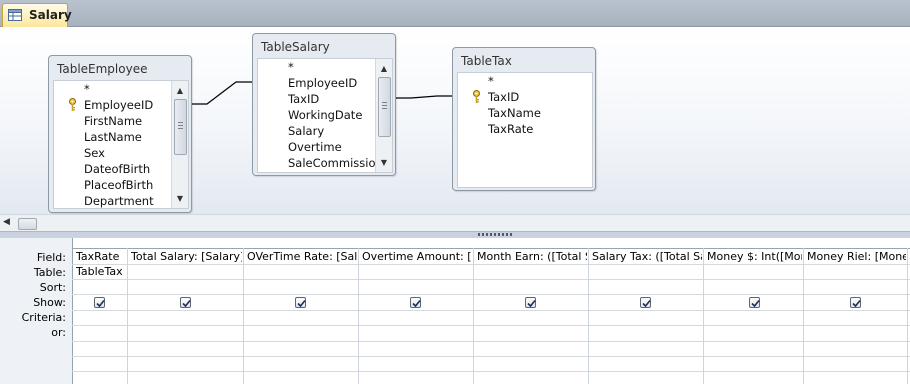 The image size is (910, 384). Describe the element at coordinates (113, 137) in the screenshot. I see `field-item: LastName` at that location.